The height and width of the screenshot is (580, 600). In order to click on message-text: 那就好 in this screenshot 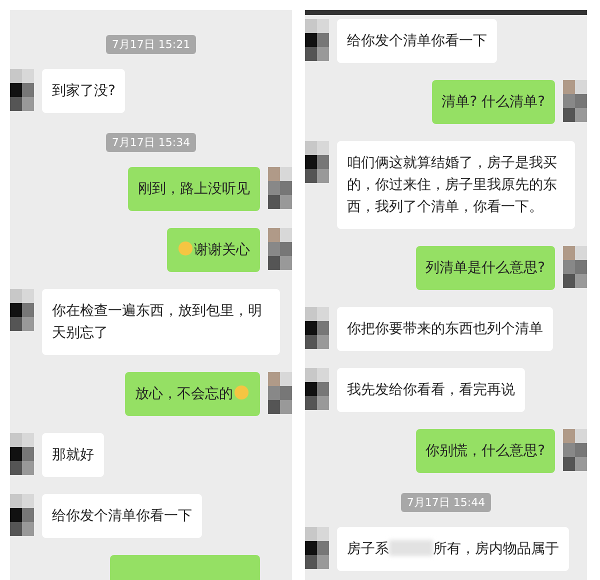, I will do `click(73, 455)`.